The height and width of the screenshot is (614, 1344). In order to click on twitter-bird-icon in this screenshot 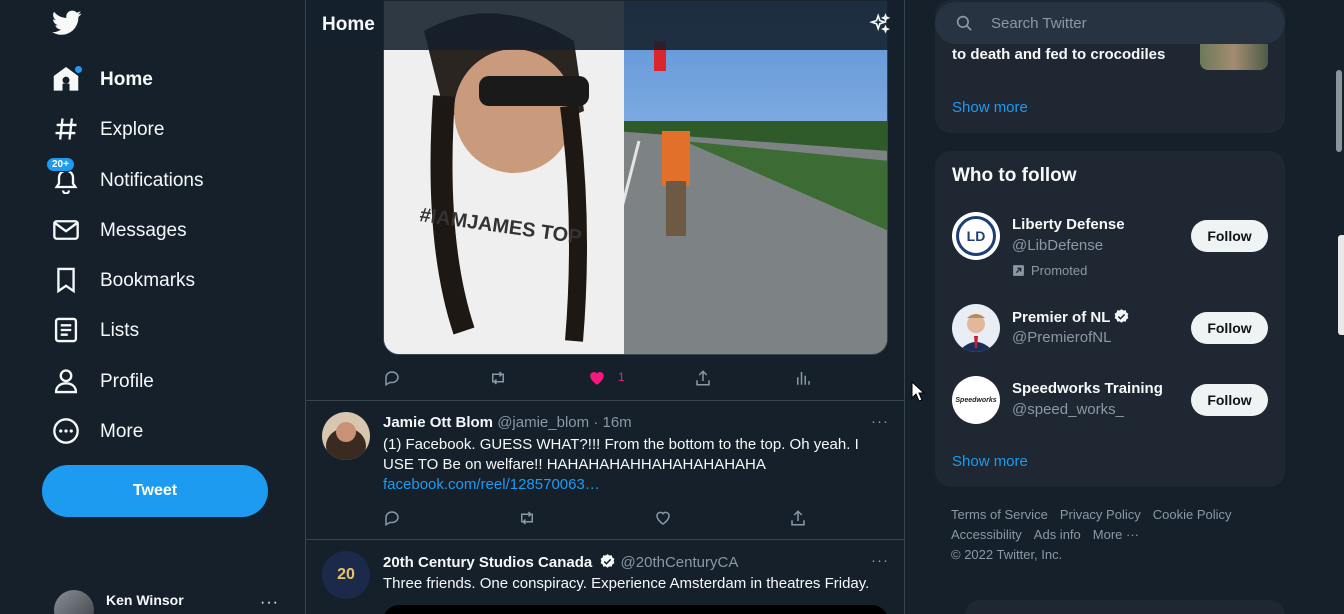, I will do `click(68, 25)`.